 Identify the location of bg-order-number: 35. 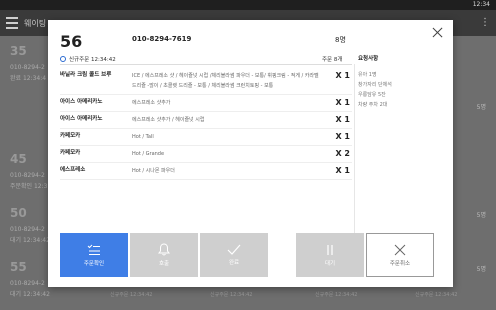
(18, 51).